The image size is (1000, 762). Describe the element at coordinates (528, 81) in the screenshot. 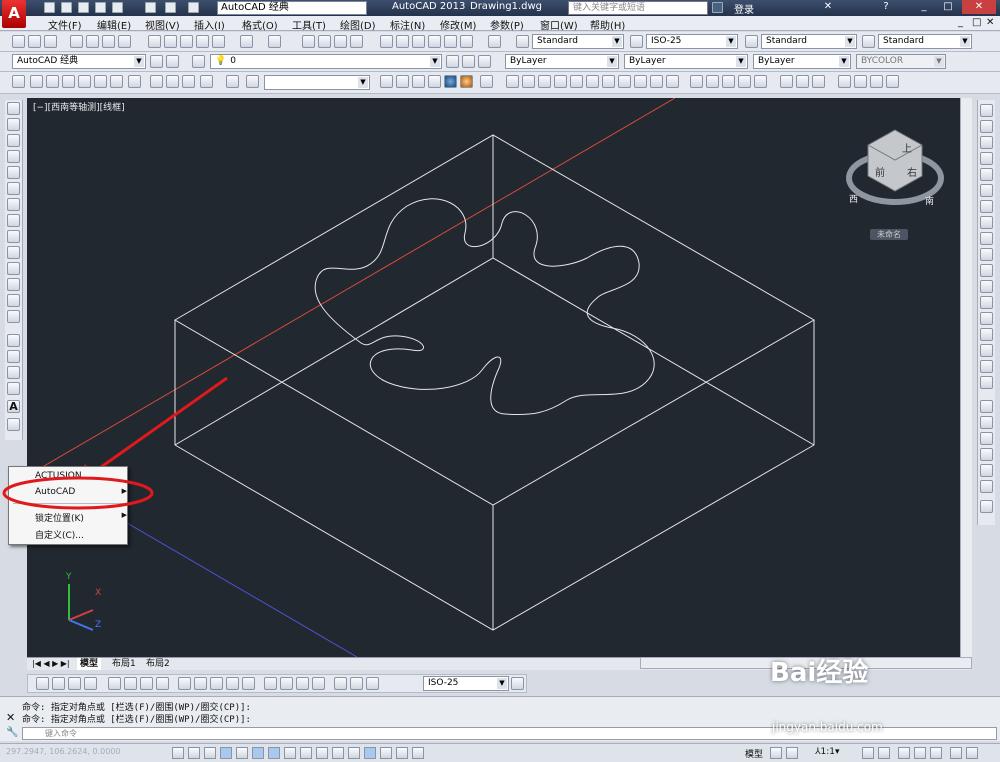

I see `sphere-icon` at that location.